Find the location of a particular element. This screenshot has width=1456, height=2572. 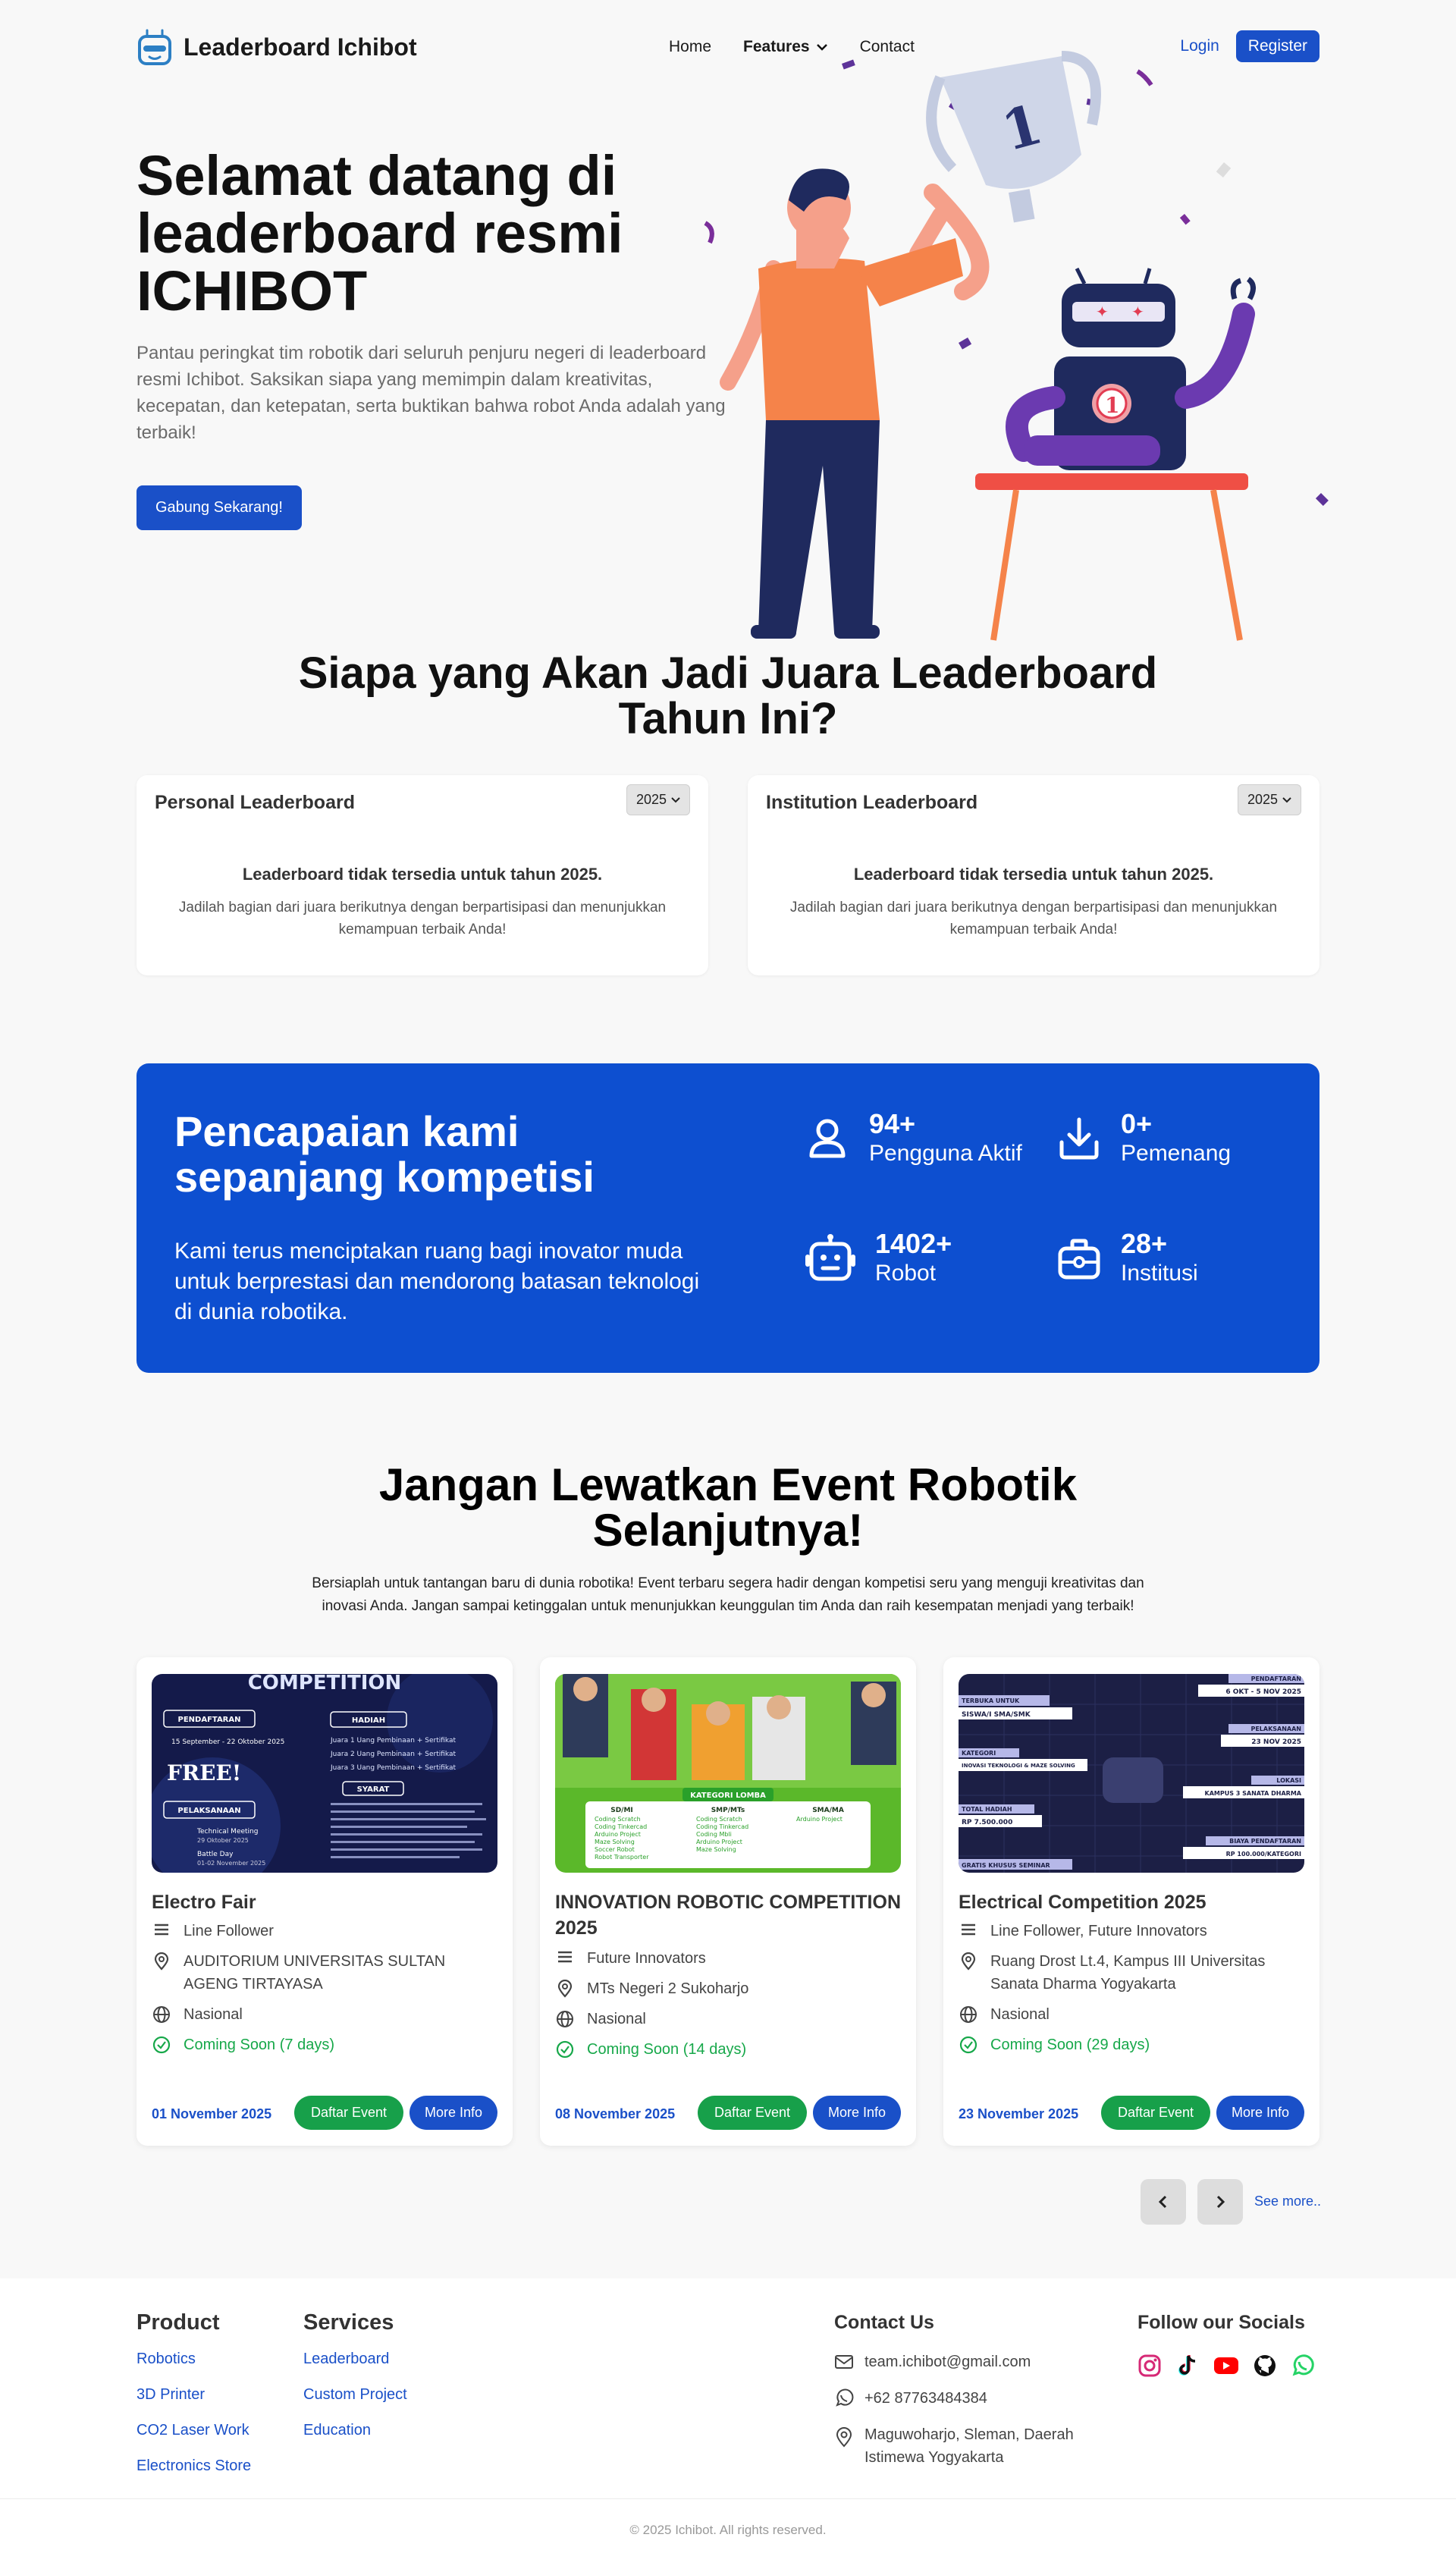

table-icon is located at coordinates (1111, 557).